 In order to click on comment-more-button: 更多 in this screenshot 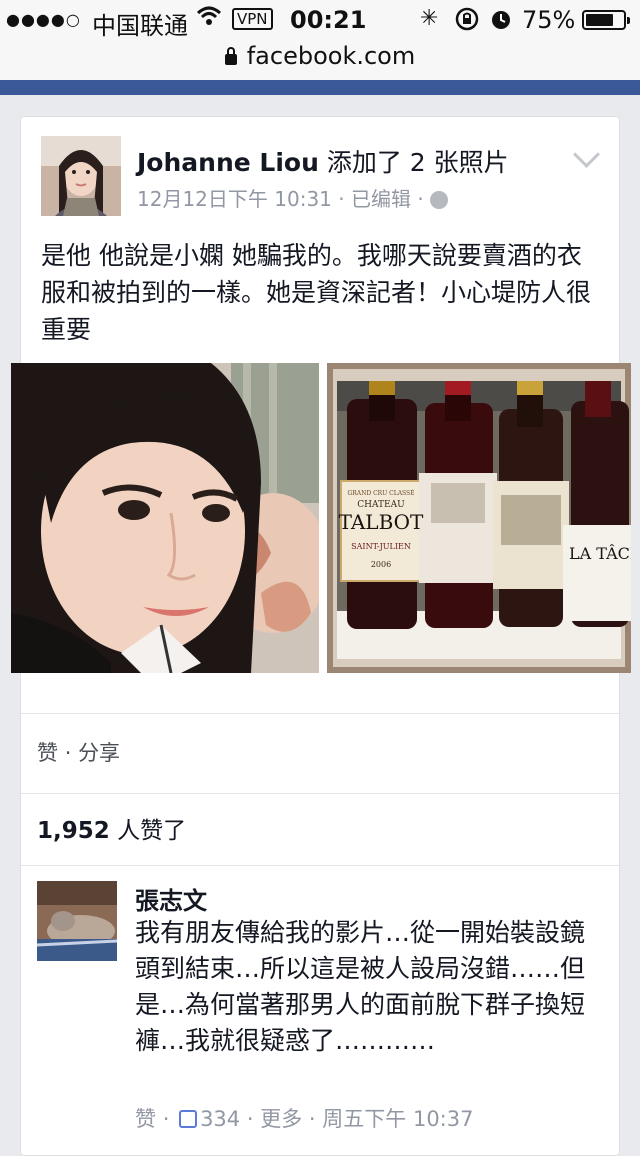, I will do `click(281, 1119)`.